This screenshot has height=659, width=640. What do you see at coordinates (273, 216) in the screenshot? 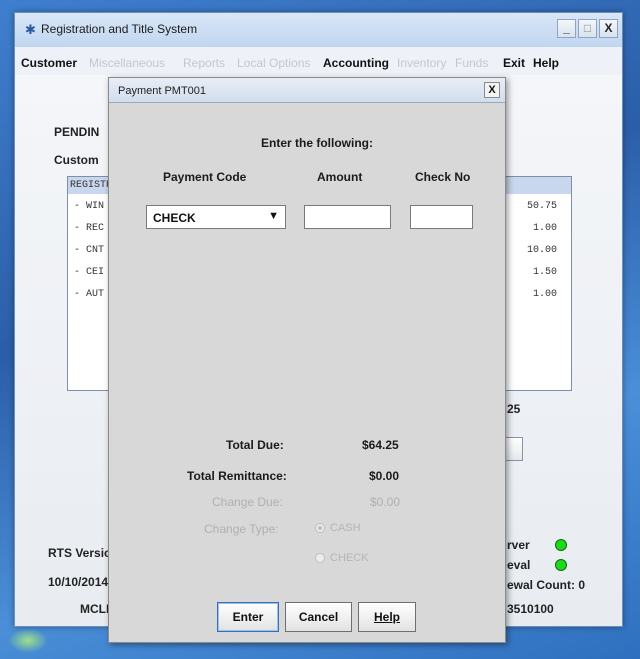
I see `dropdown-arrow-icon: ▼` at bounding box center [273, 216].